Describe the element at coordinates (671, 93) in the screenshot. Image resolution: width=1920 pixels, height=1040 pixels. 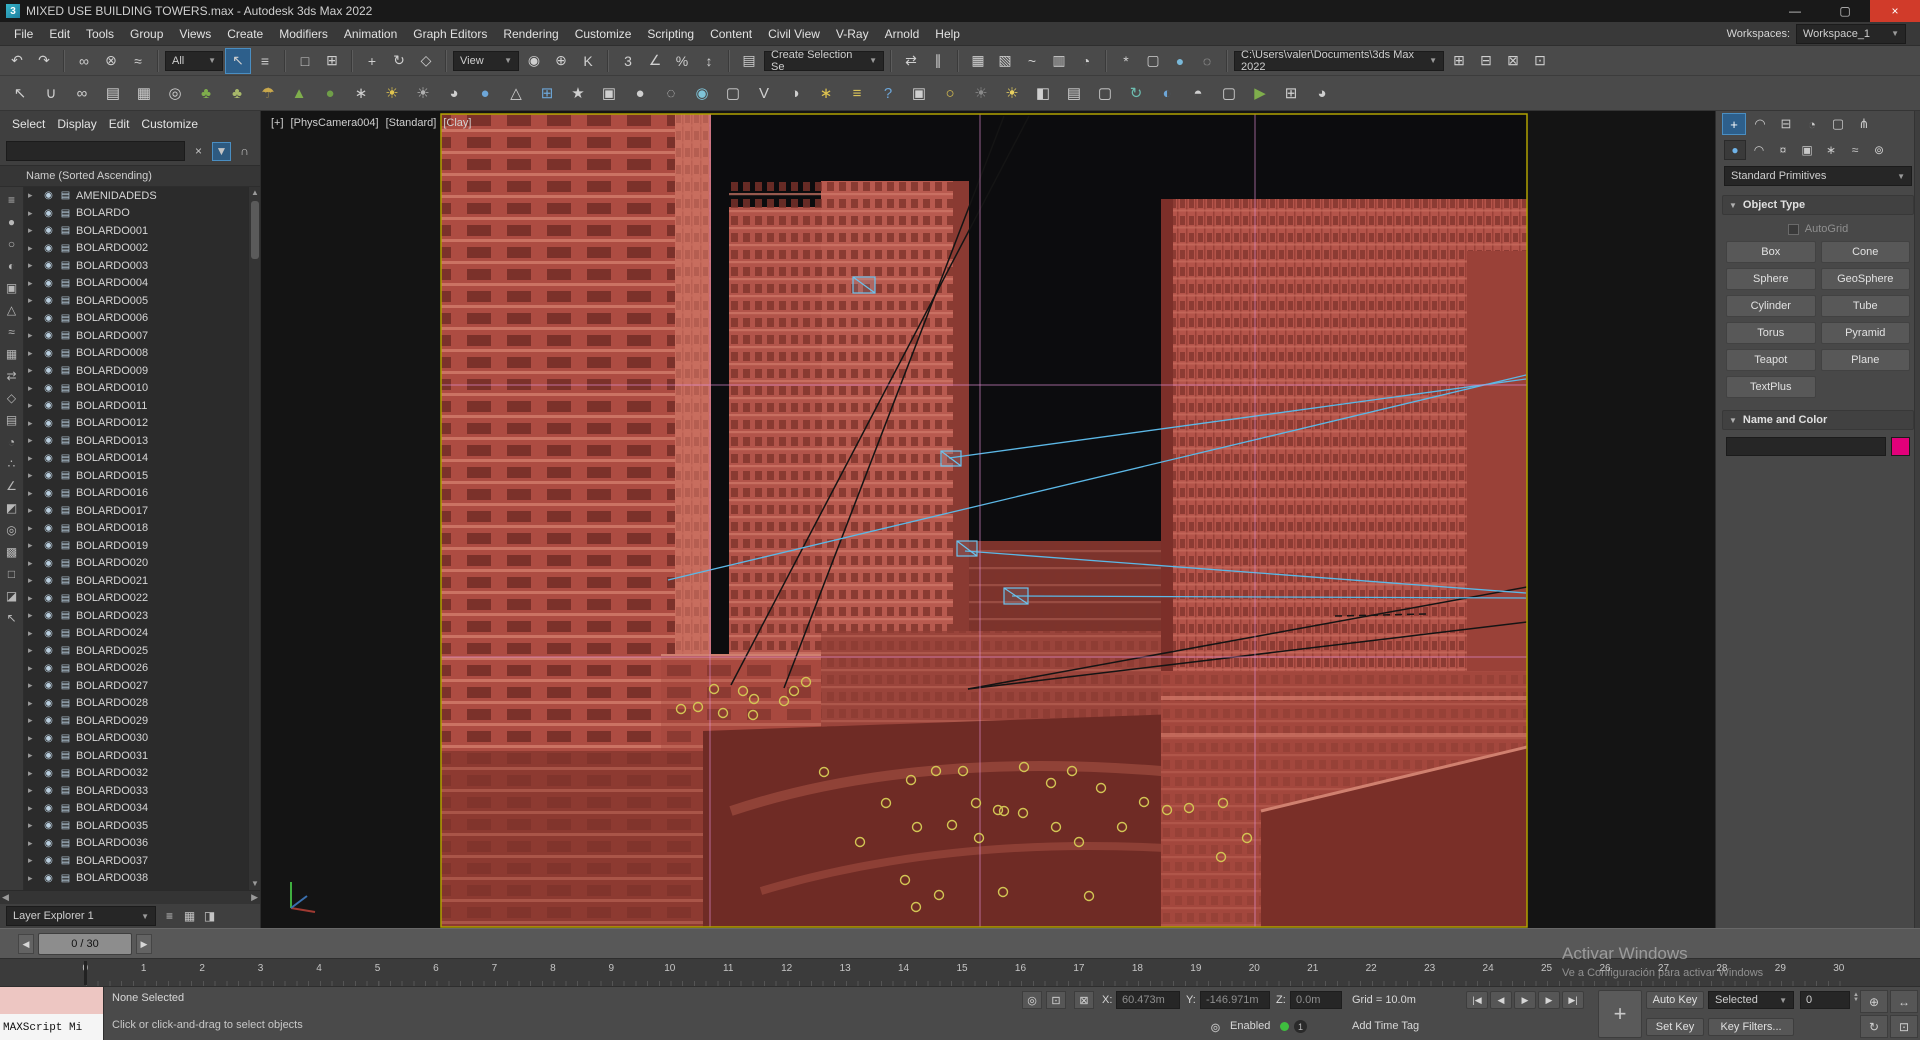
I see `sphere-dotted-icon: ◌` at that location.